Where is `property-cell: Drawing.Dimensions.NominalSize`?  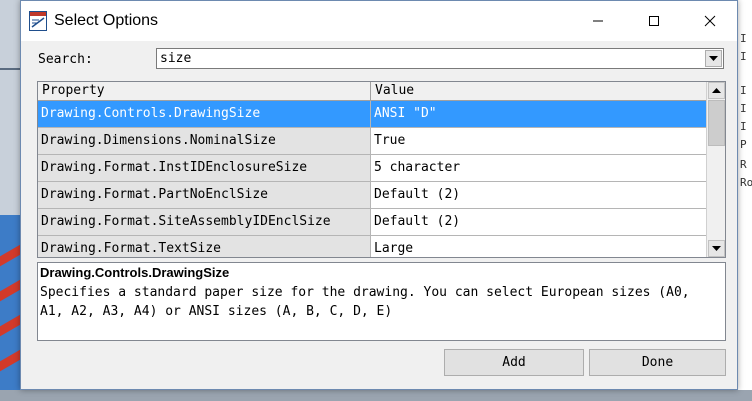
property-cell: Drawing.Dimensions.NominalSize is located at coordinates (204, 141).